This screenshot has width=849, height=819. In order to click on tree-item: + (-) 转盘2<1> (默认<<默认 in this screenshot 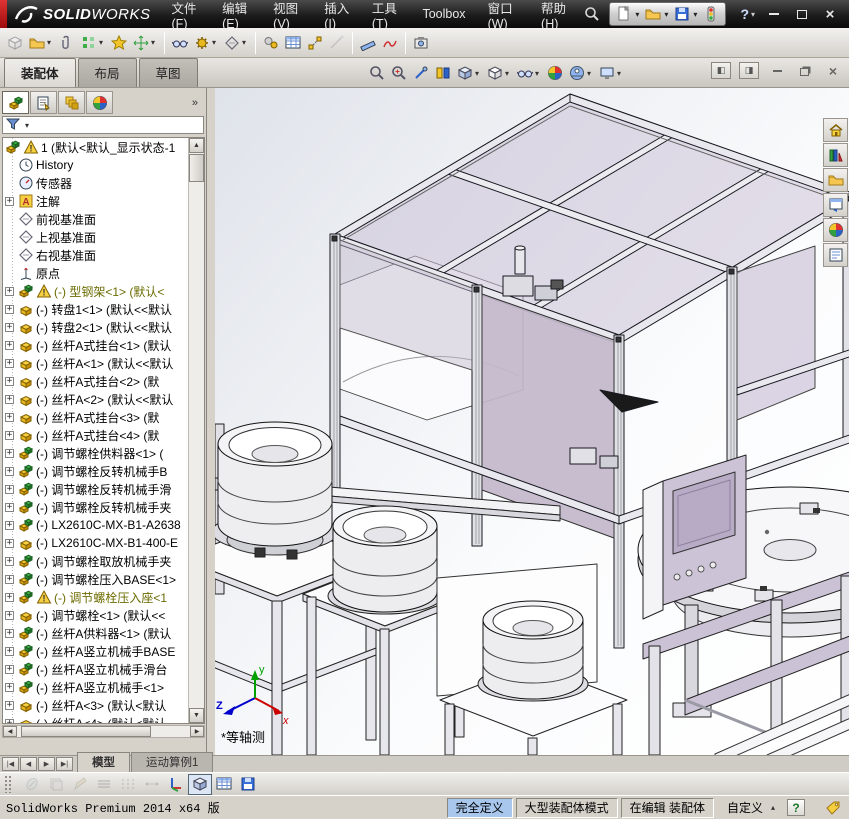, I will do `click(95, 327)`.